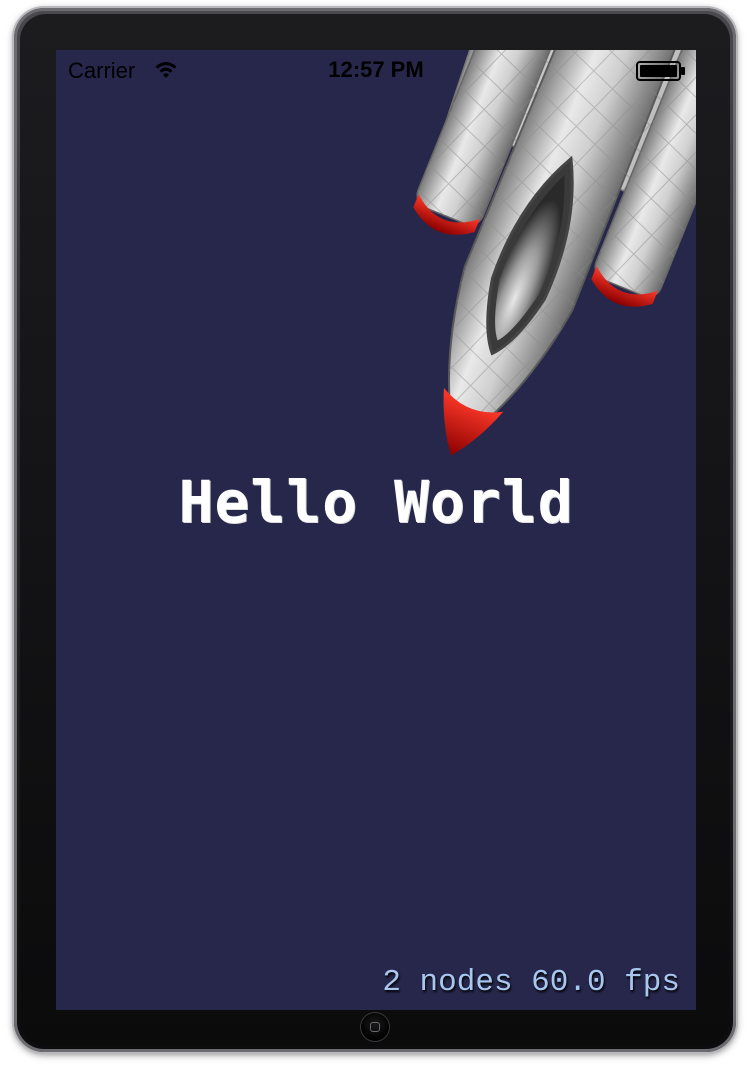 Image resolution: width=752 pixels, height=1072 pixels. I want to click on status-bar: Carrier 12:57 PM, so click(376, 70).